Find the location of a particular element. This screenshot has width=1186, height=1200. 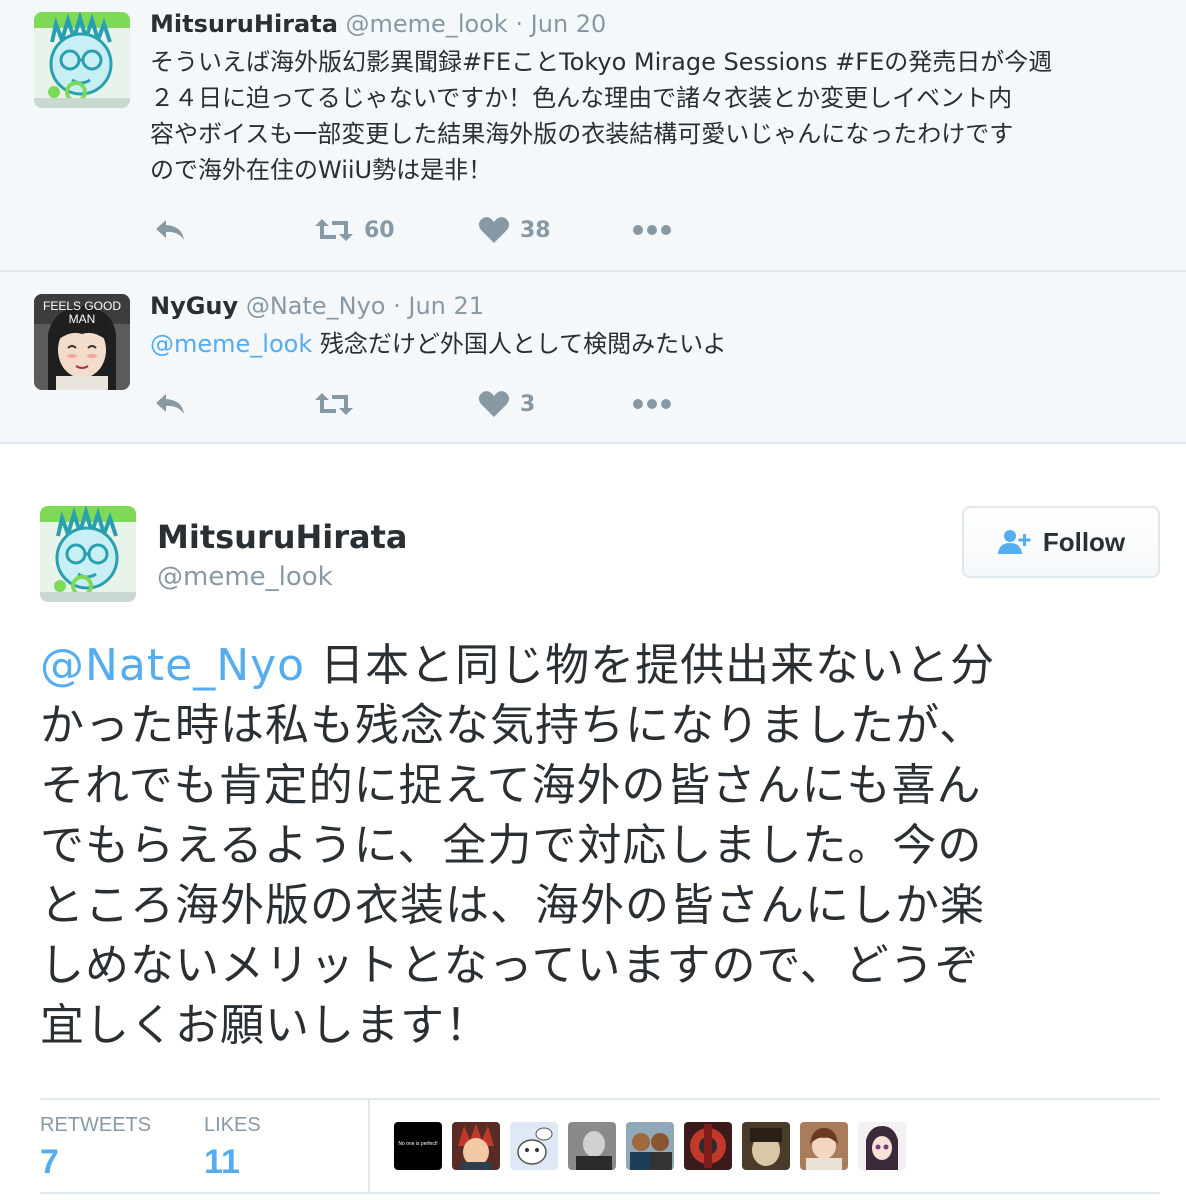

tweet-text-line: ２４日に迫ってるじゃないですか！色んな理由で諸々衣装とか変更しイベント内 is located at coordinates (581, 98).